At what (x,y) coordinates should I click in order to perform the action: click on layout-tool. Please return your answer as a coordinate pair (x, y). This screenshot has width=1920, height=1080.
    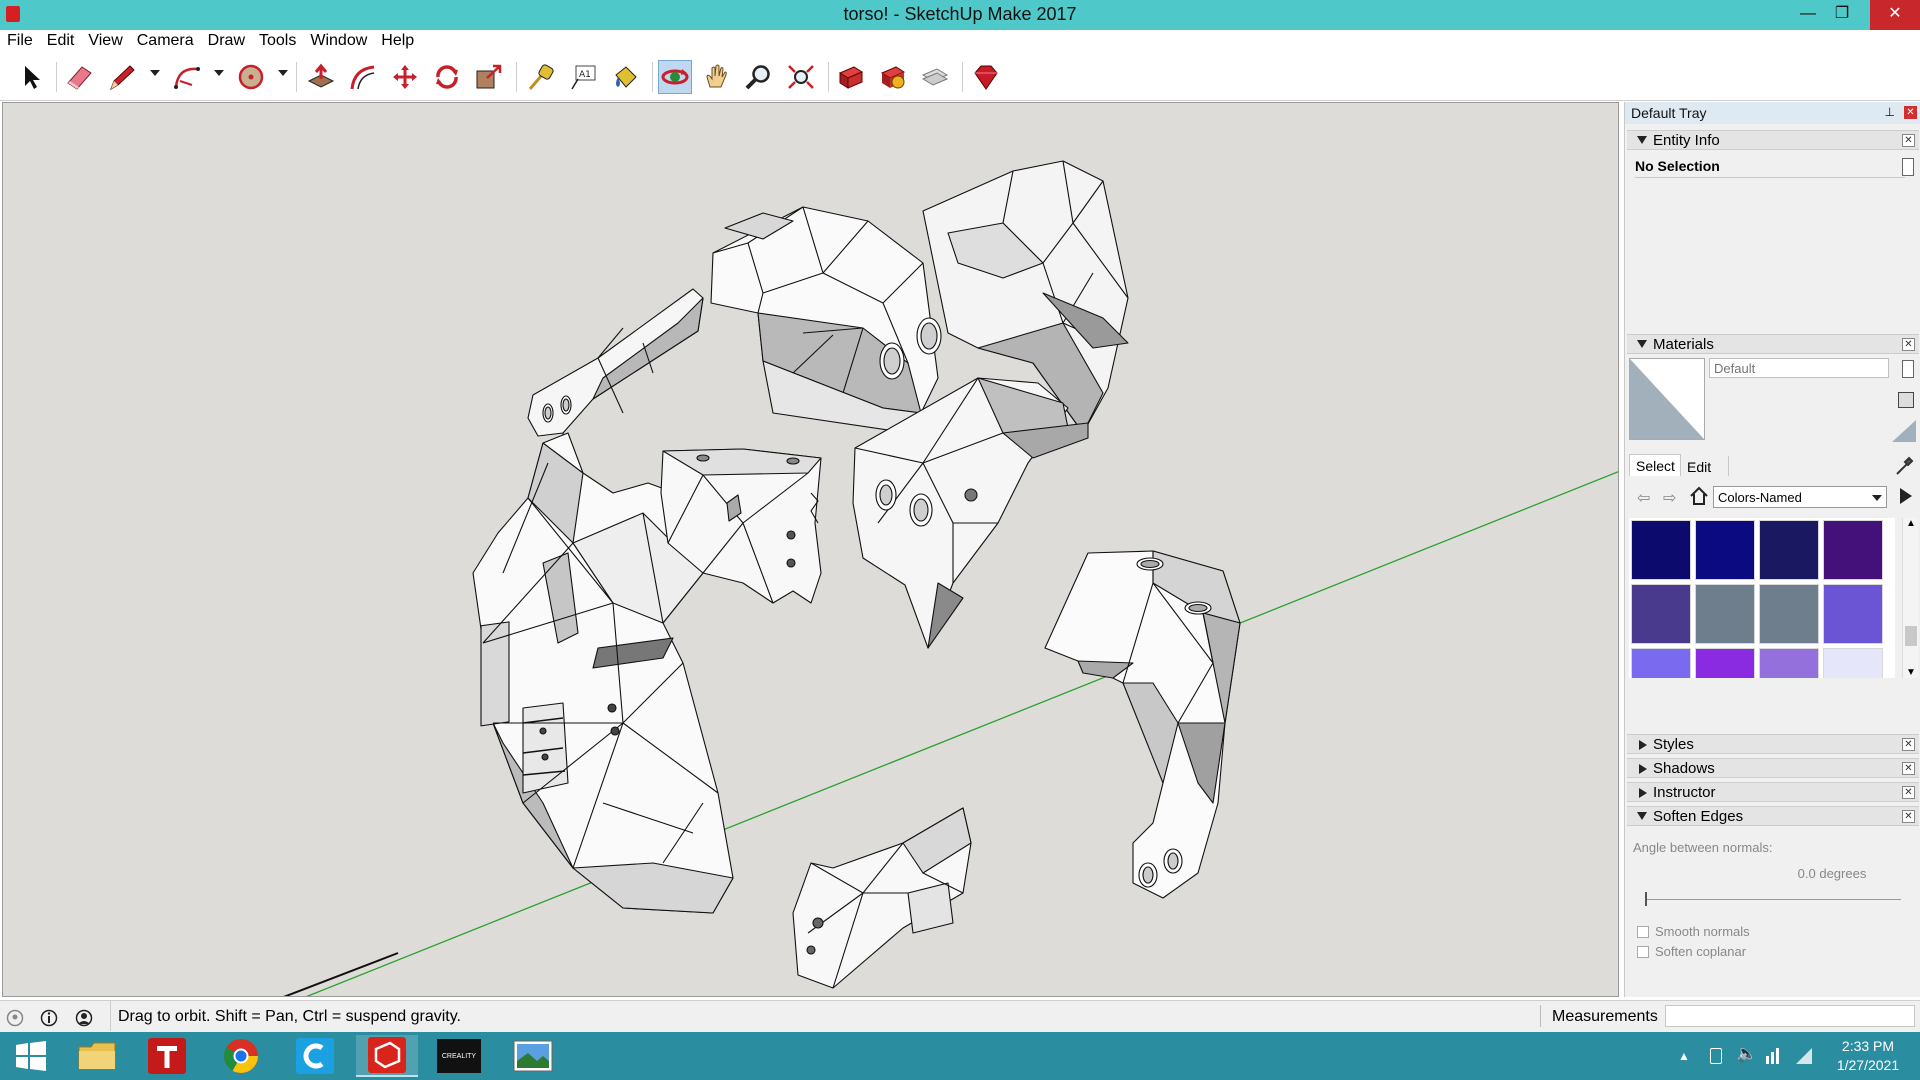
    Looking at the image, I should click on (935, 77).